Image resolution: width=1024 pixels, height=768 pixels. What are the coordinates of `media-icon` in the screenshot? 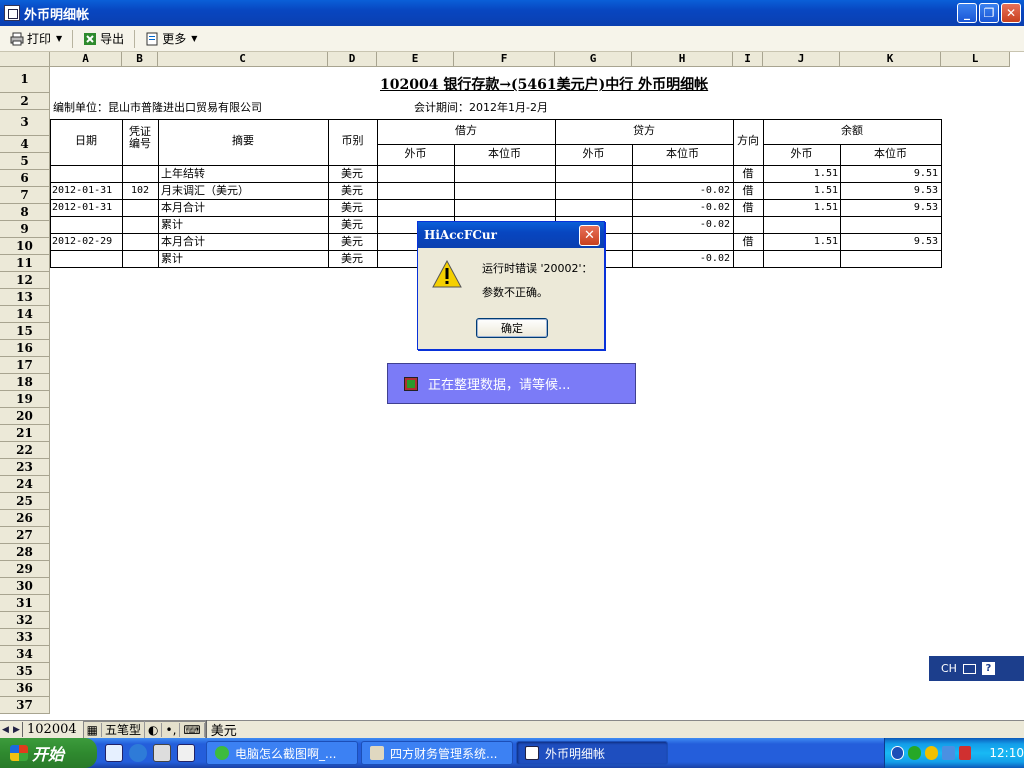 It's located at (162, 753).